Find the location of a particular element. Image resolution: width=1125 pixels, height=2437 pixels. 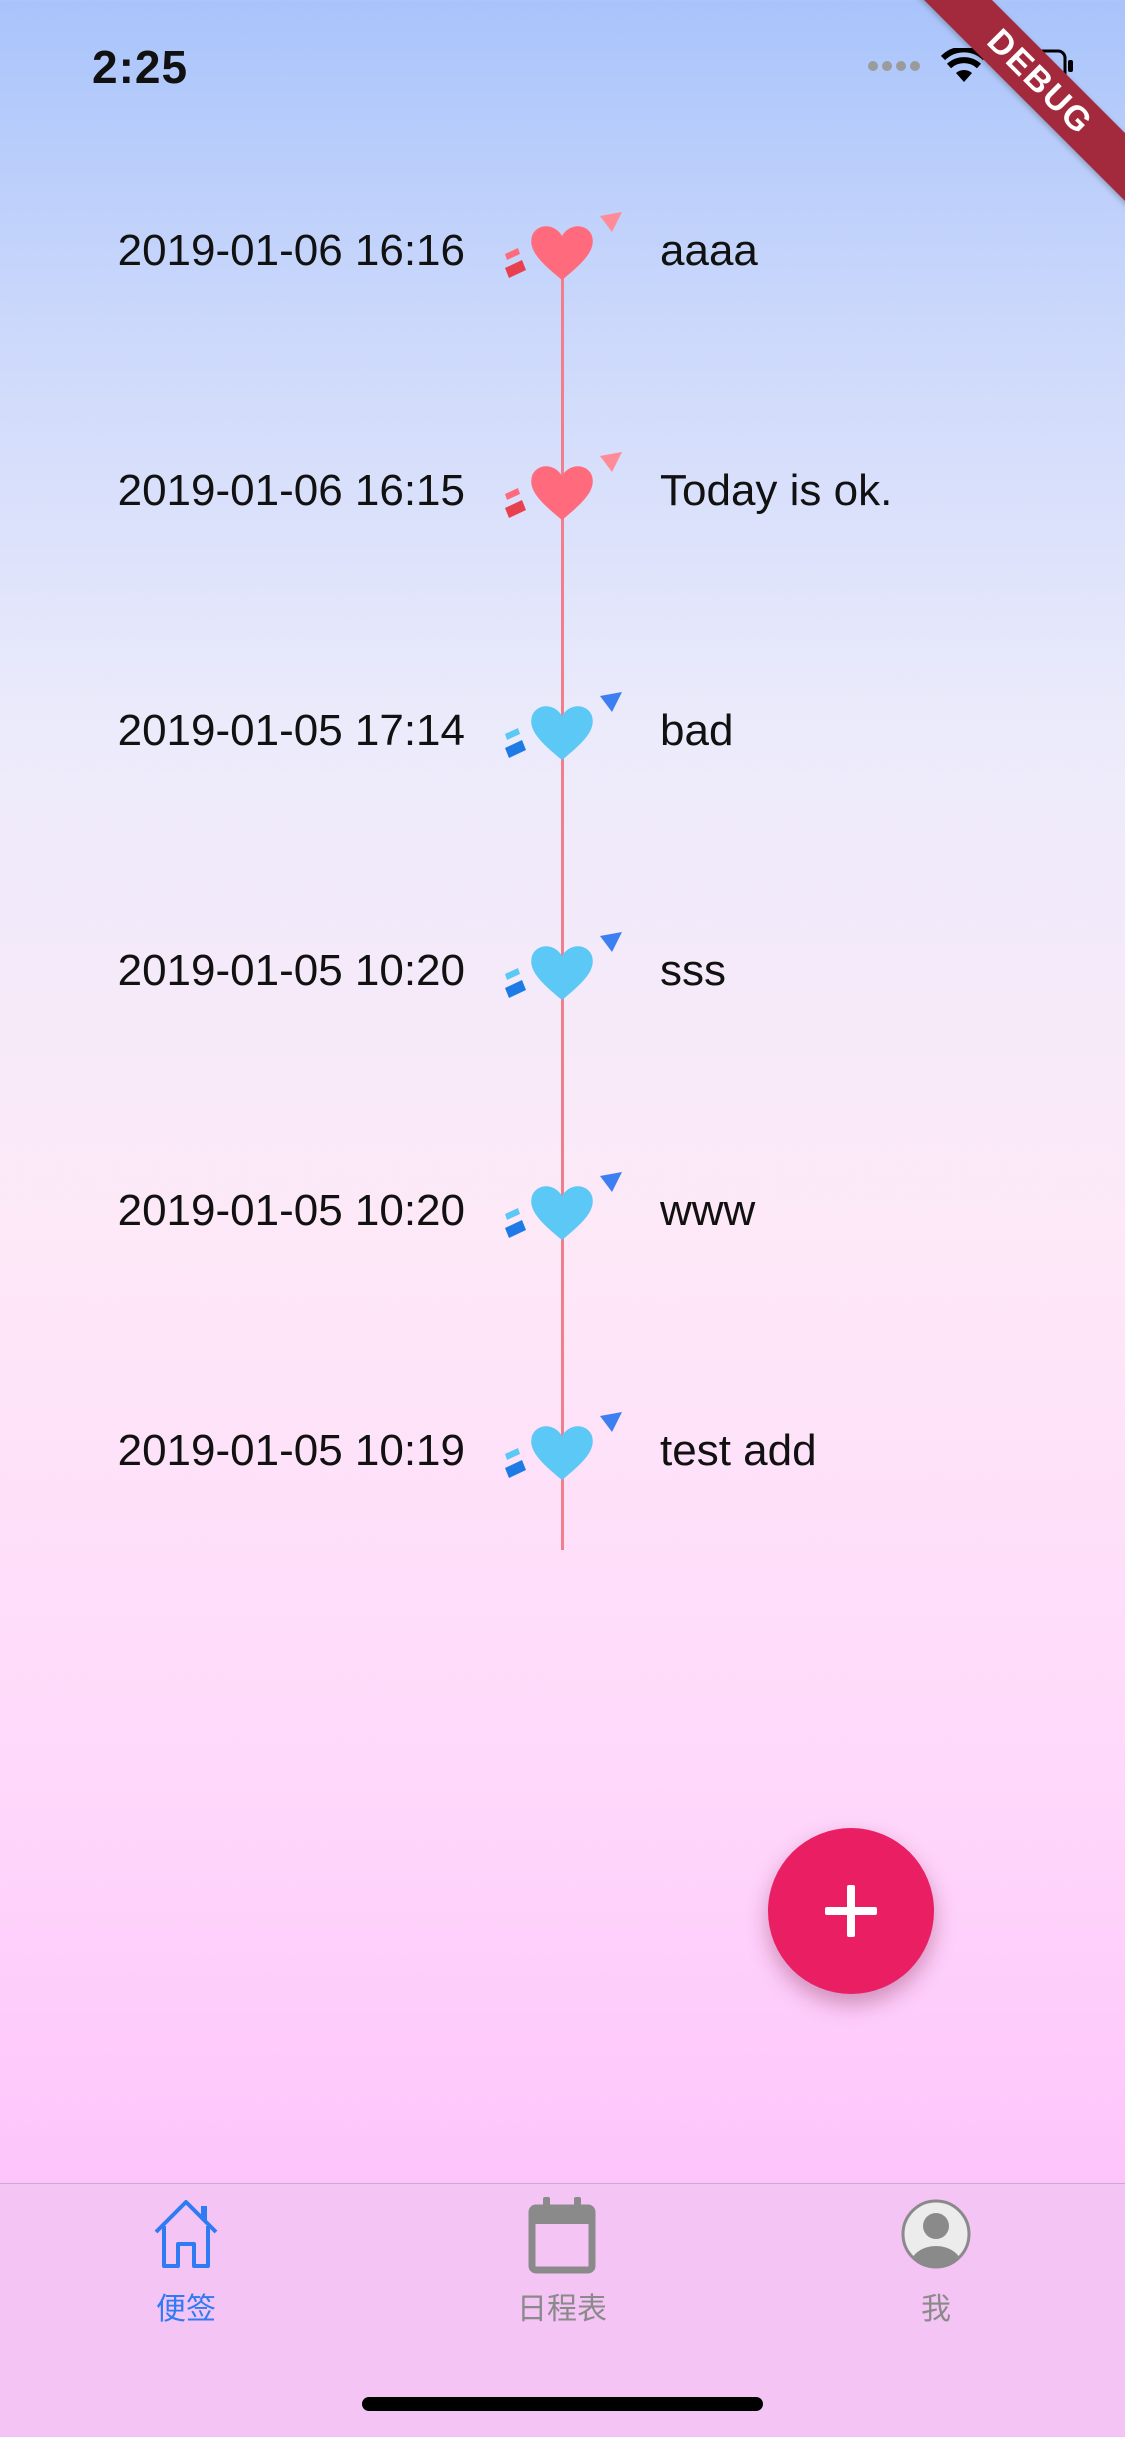

timeline-entry: 2019-01-05 10:20 www is located at coordinates (562, 1165).